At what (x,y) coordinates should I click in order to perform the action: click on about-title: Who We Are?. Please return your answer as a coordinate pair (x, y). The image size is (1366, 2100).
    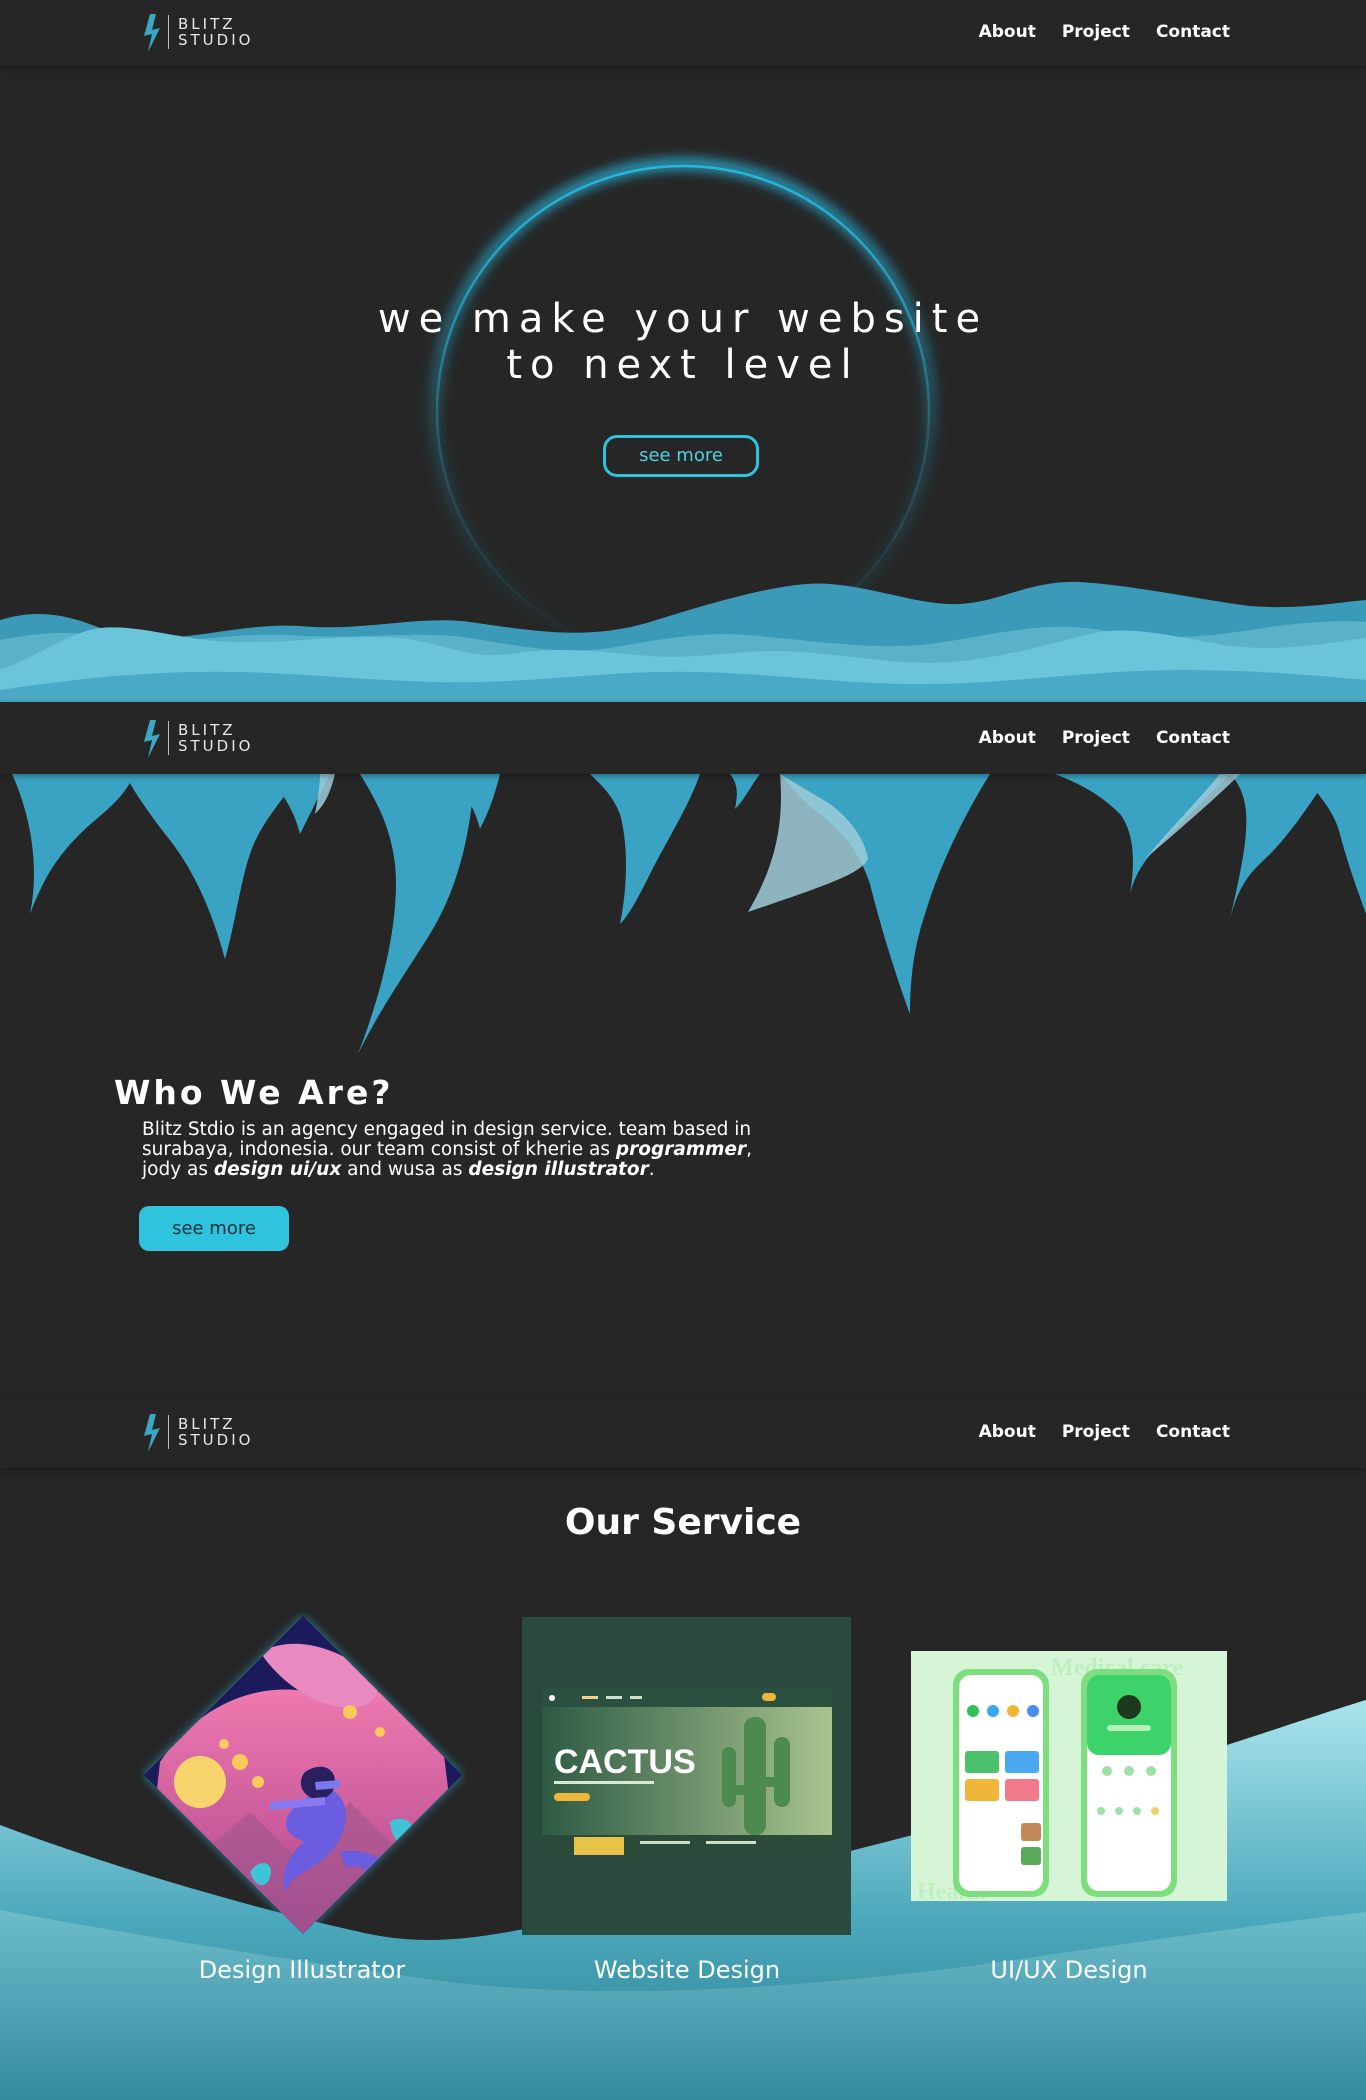
    Looking at the image, I should click on (254, 1092).